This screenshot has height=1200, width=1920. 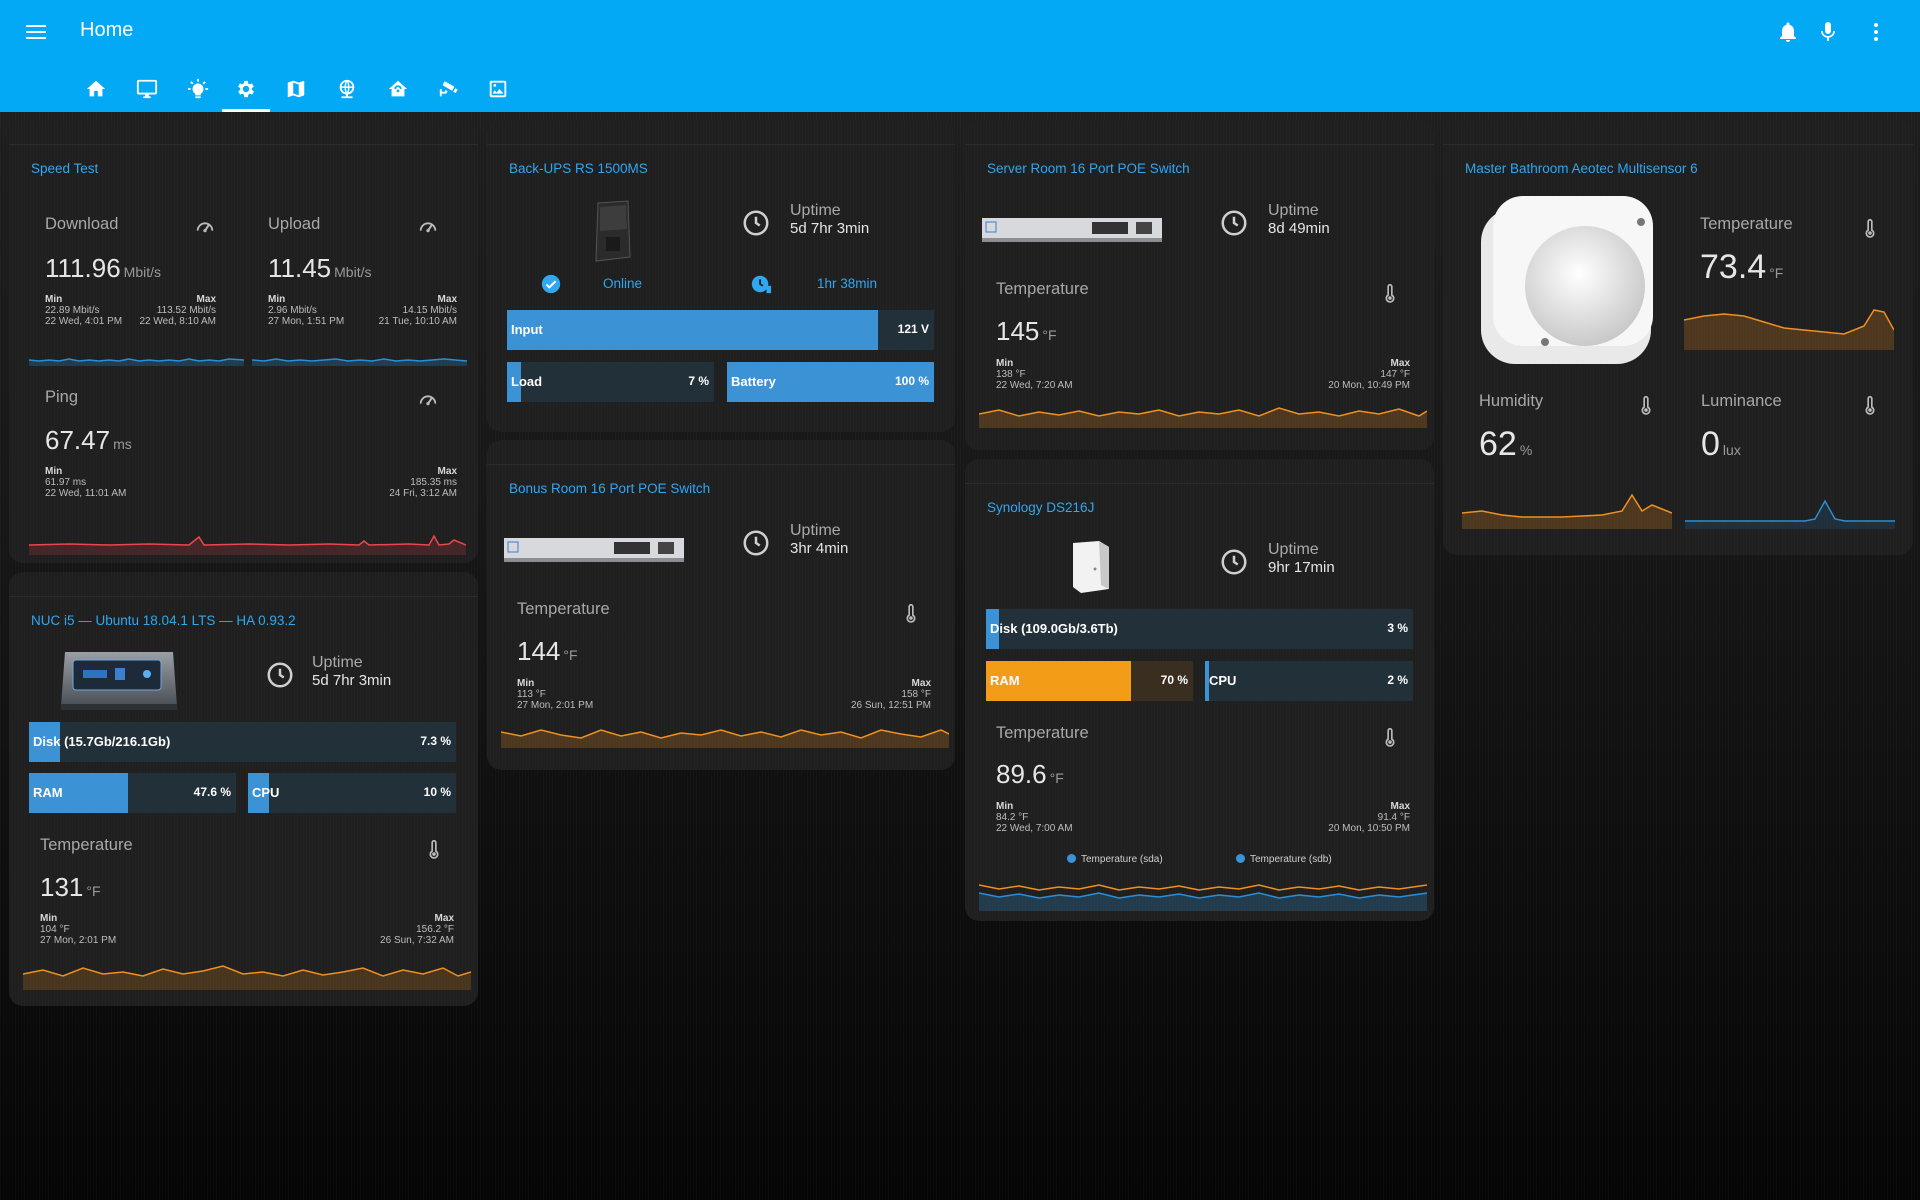 What do you see at coordinates (547, 651) in the screenshot?
I see `temperature-value: 144 °F` at bounding box center [547, 651].